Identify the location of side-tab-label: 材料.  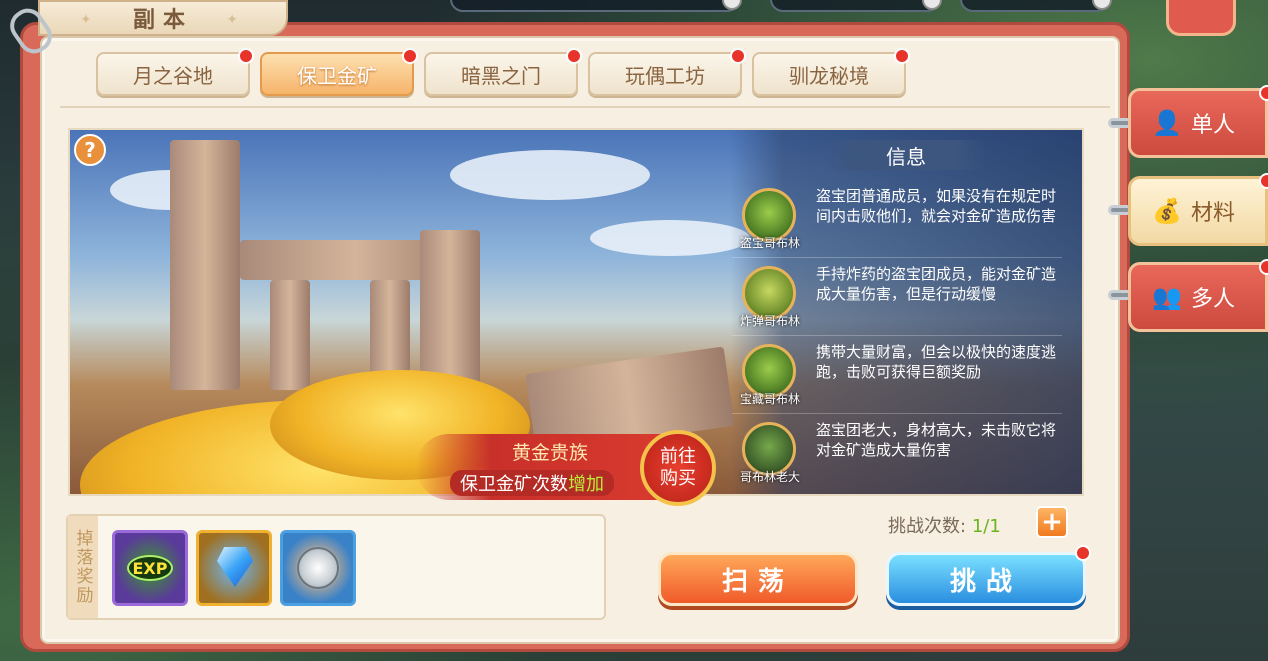
(1213, 213).